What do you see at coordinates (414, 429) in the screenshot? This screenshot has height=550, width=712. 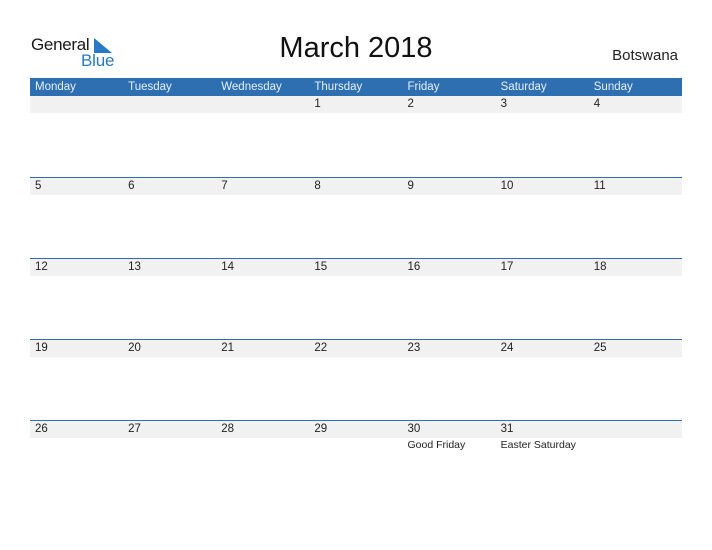 I see `day-number: 30` at bounding box center [414, 429].